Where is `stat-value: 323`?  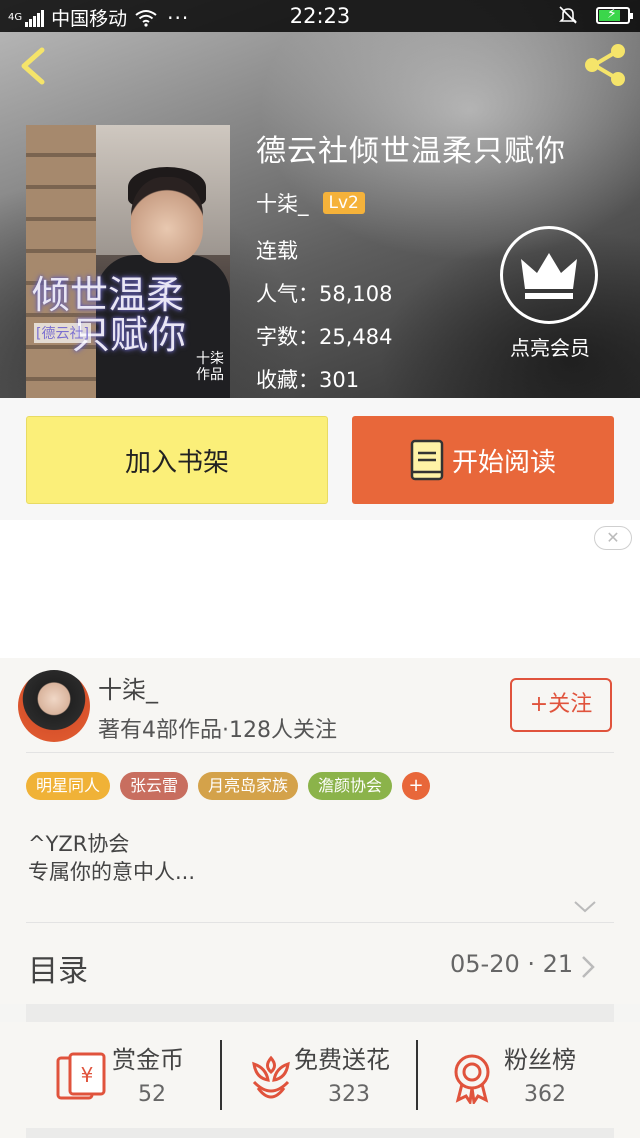 stat-value: 323 is located at coordinates (349, 1094).